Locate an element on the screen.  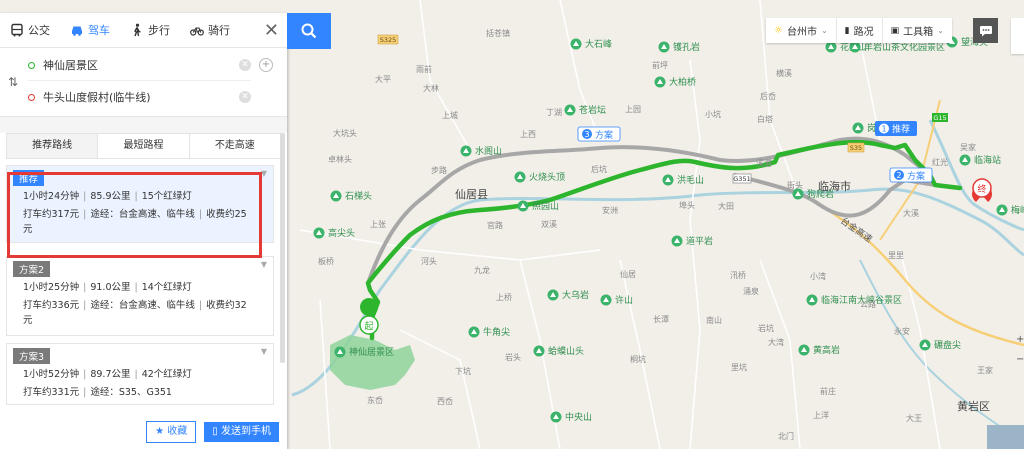
pref-recommended: 推荐路线 is located at coordinates (53, 146).